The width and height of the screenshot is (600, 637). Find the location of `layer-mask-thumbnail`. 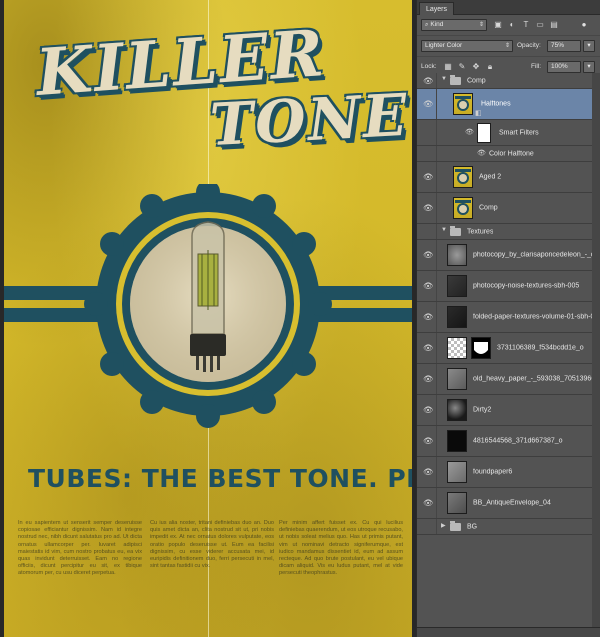

layer-mask-thumbnail is located at coordinates (481, 348).